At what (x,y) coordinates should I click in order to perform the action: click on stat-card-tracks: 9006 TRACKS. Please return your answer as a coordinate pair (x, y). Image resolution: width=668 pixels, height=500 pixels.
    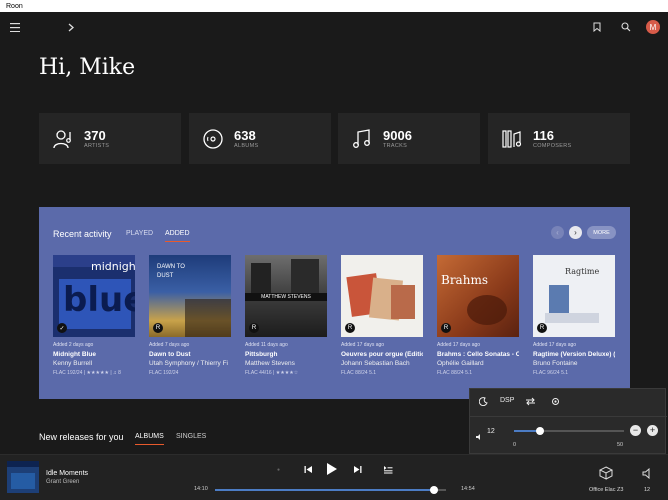
    Looking at the image, I should click on (409, 138).